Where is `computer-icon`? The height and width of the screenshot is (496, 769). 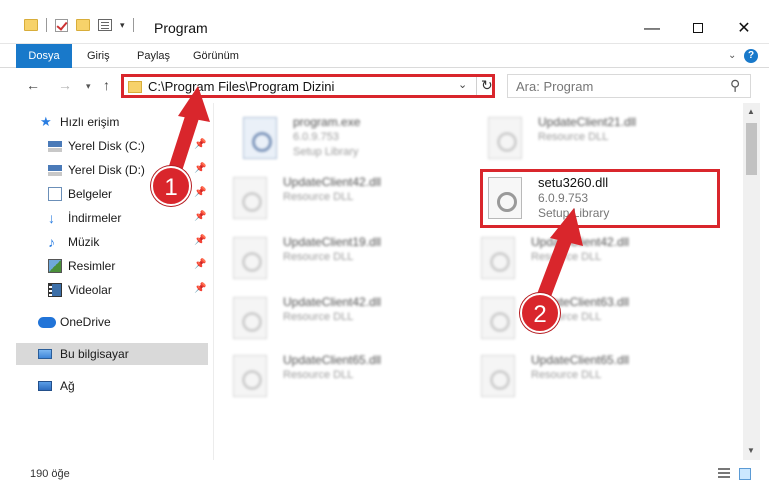 computer-icon is located at coordinates (45, 354).